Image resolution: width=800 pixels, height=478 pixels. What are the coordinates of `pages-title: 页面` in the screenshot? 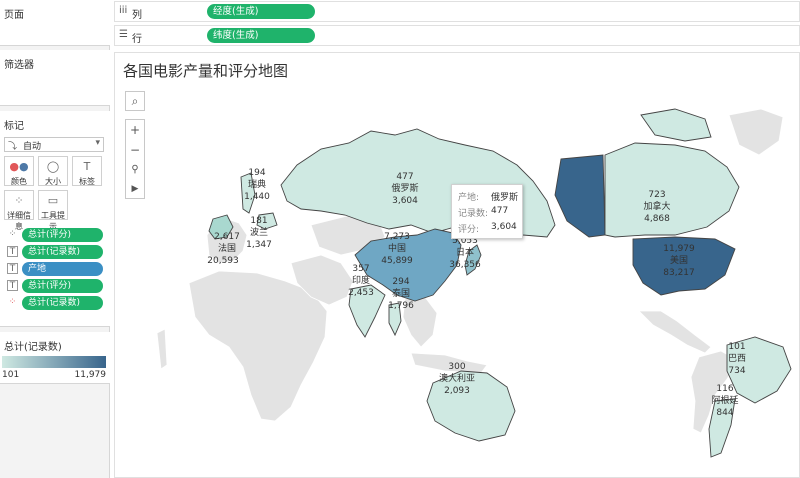 It's located at (14, 15).